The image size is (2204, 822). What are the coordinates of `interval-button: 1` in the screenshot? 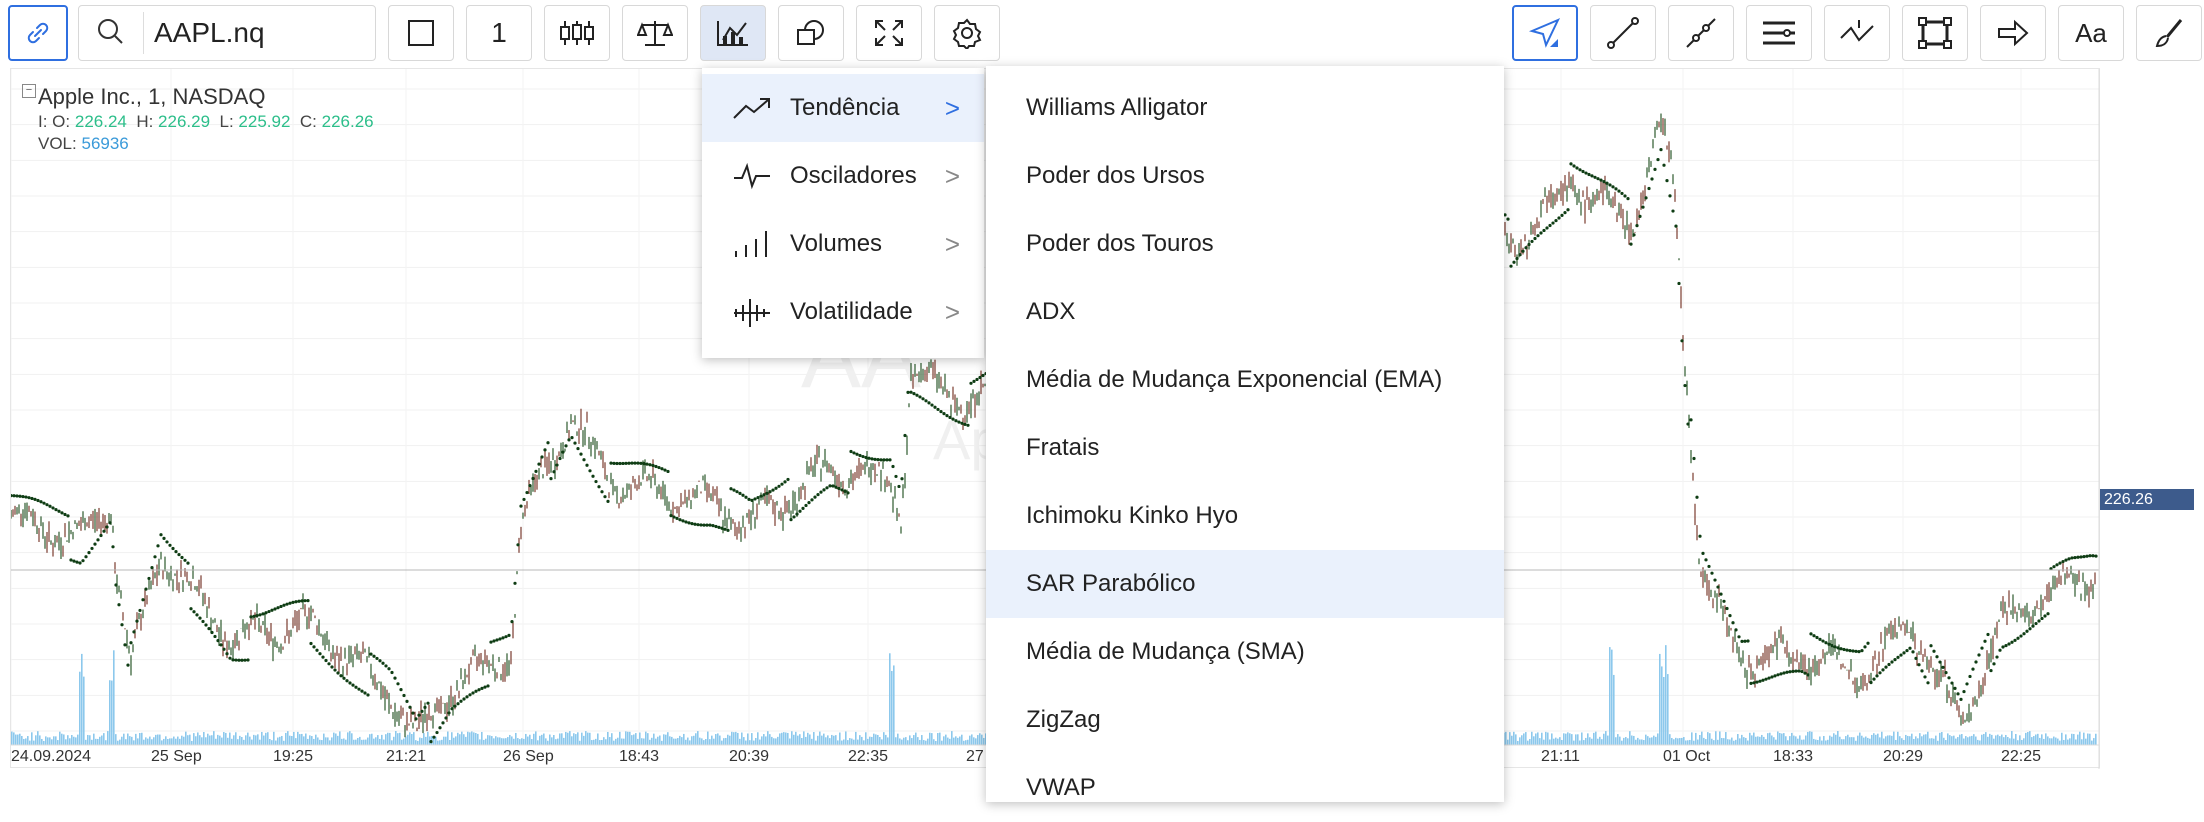 It's located at (499, 33).